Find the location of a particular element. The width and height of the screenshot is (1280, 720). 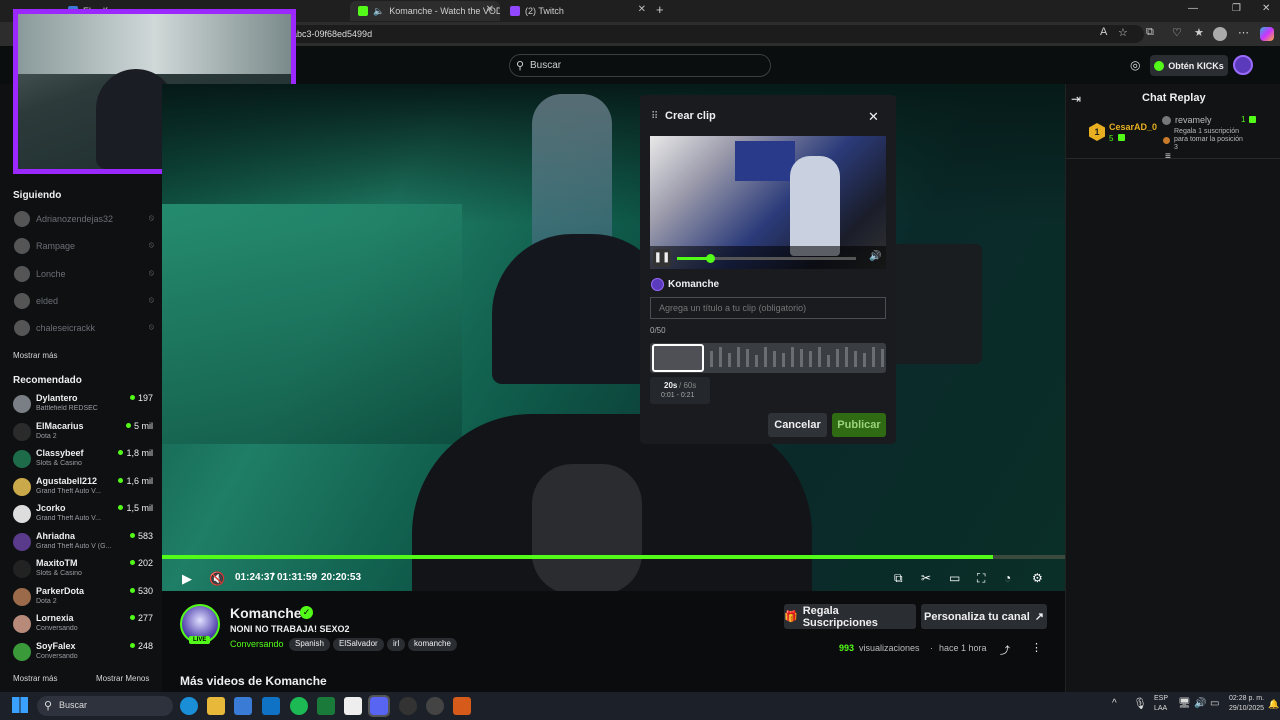

address-bar: abc3-09f68ed5499d is located at coordinates (714, 34).